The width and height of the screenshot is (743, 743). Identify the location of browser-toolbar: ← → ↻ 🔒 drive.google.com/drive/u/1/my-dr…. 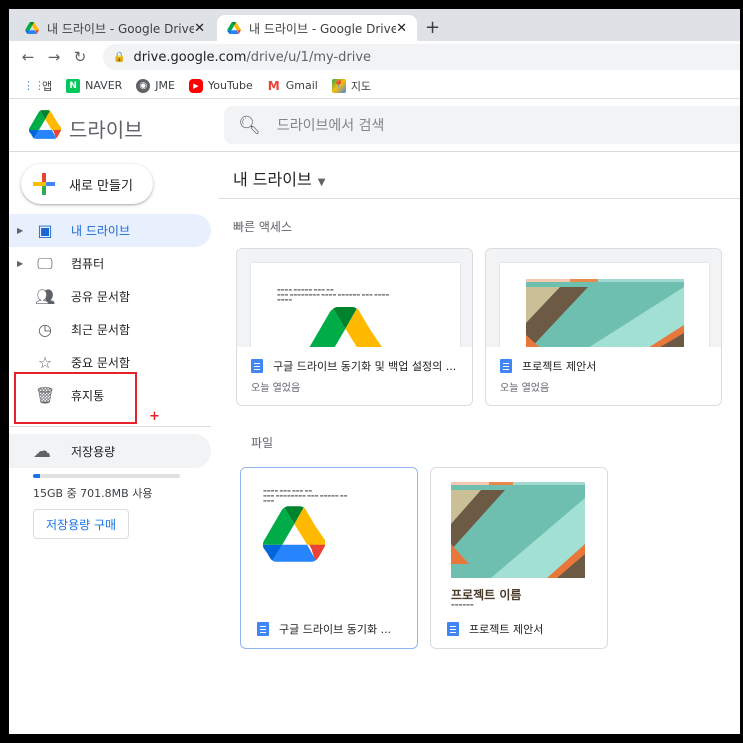
(374, 57).